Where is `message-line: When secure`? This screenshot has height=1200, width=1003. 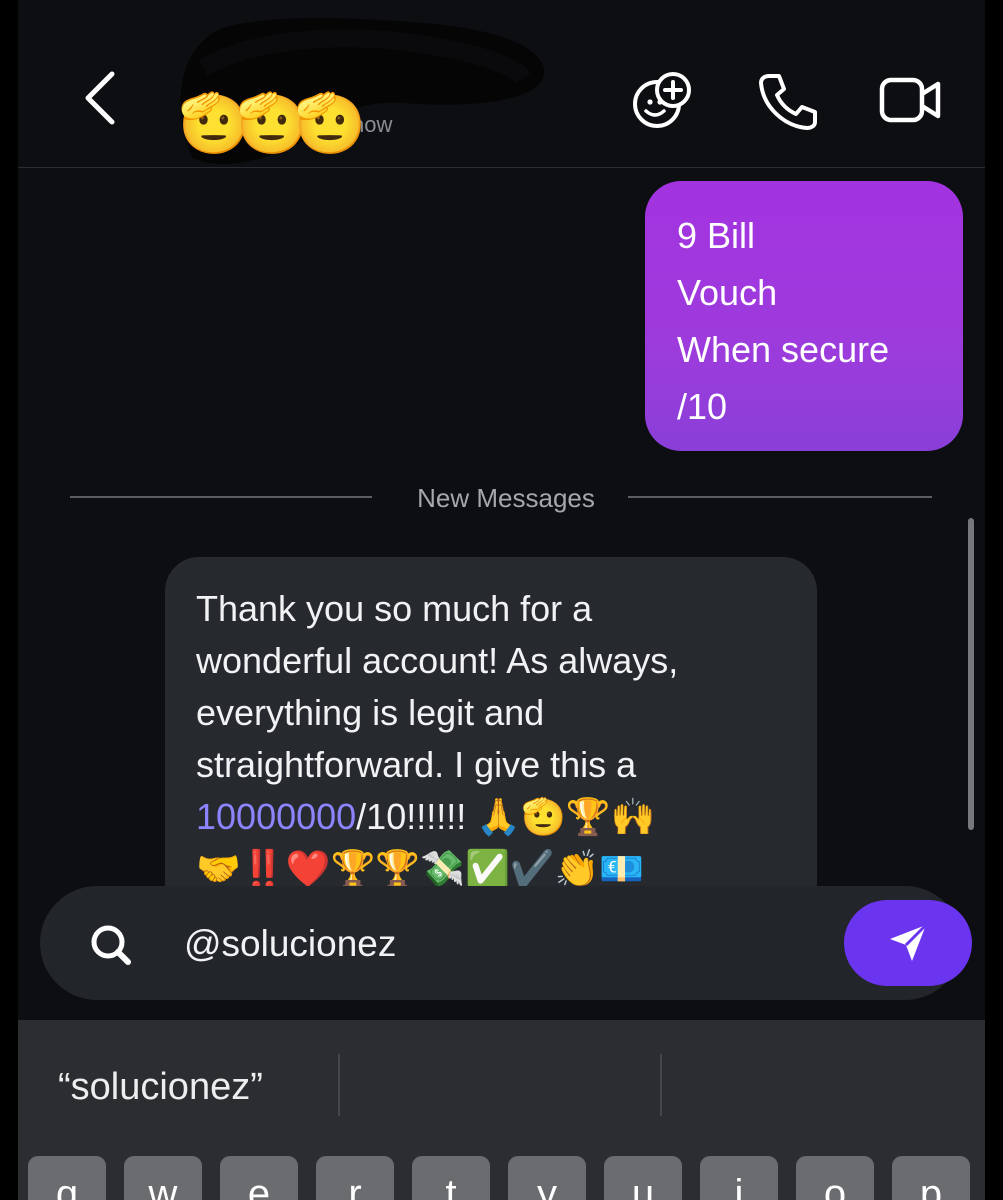
message-line: When secure is located at coordinates (783, 349).